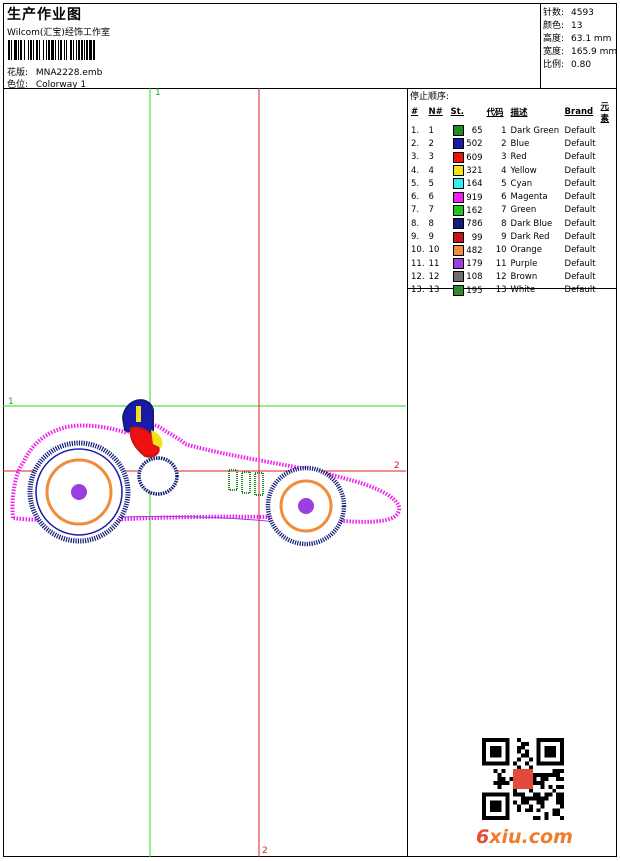 The width and height of the screenshot is (620, 861). Describe the element at coordinates (467, 290) in the screenshot. I see `row-stitches: 195` at that location.